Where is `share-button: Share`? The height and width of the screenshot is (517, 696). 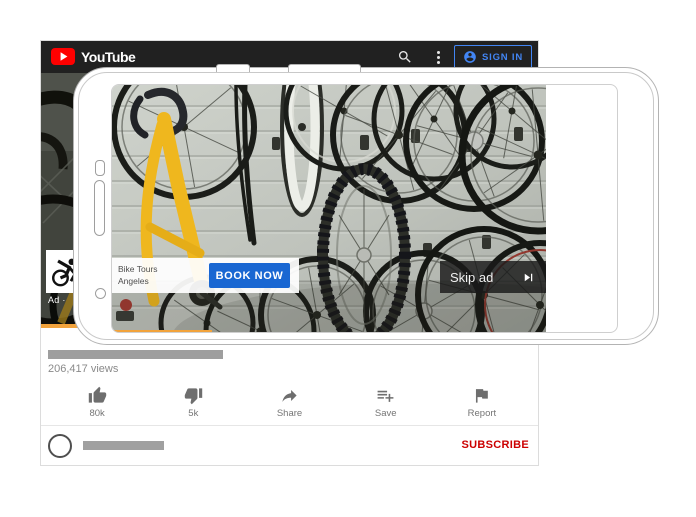 share-button: Share is located at coordinates (289, 404).